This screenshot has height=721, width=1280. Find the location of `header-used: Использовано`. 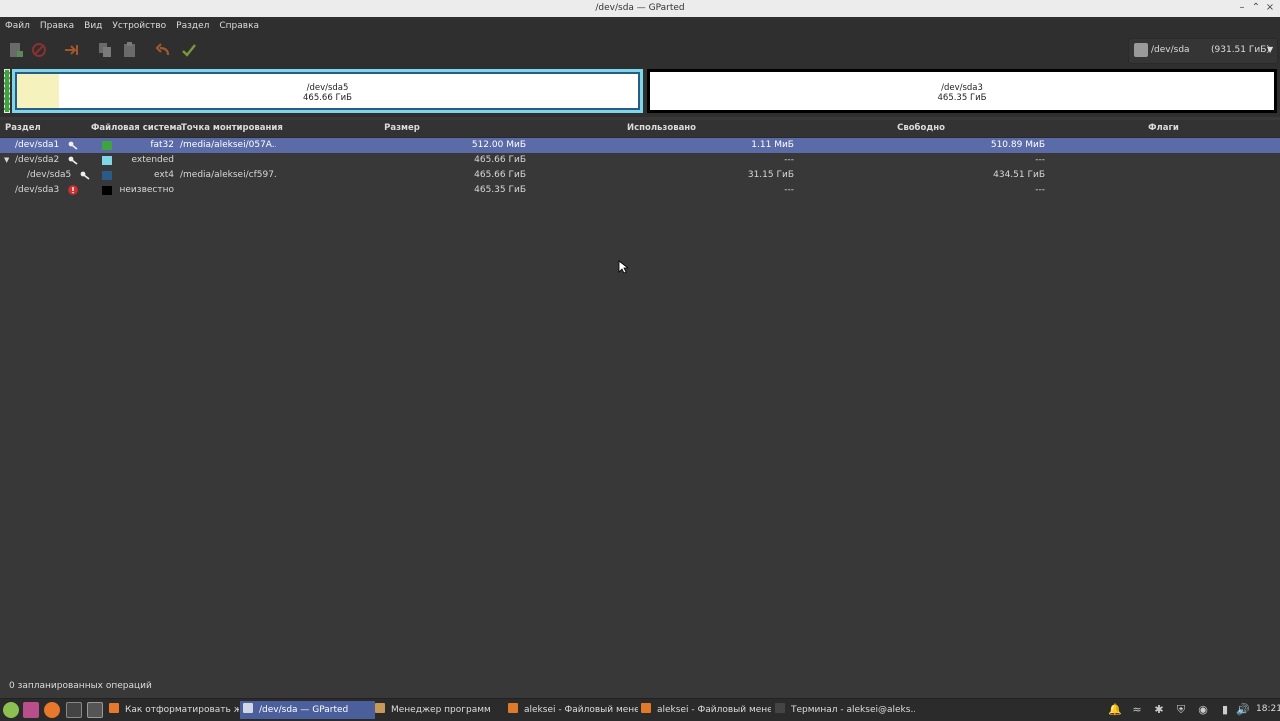

header-used: Использовано is located at coordinates (661, 128).